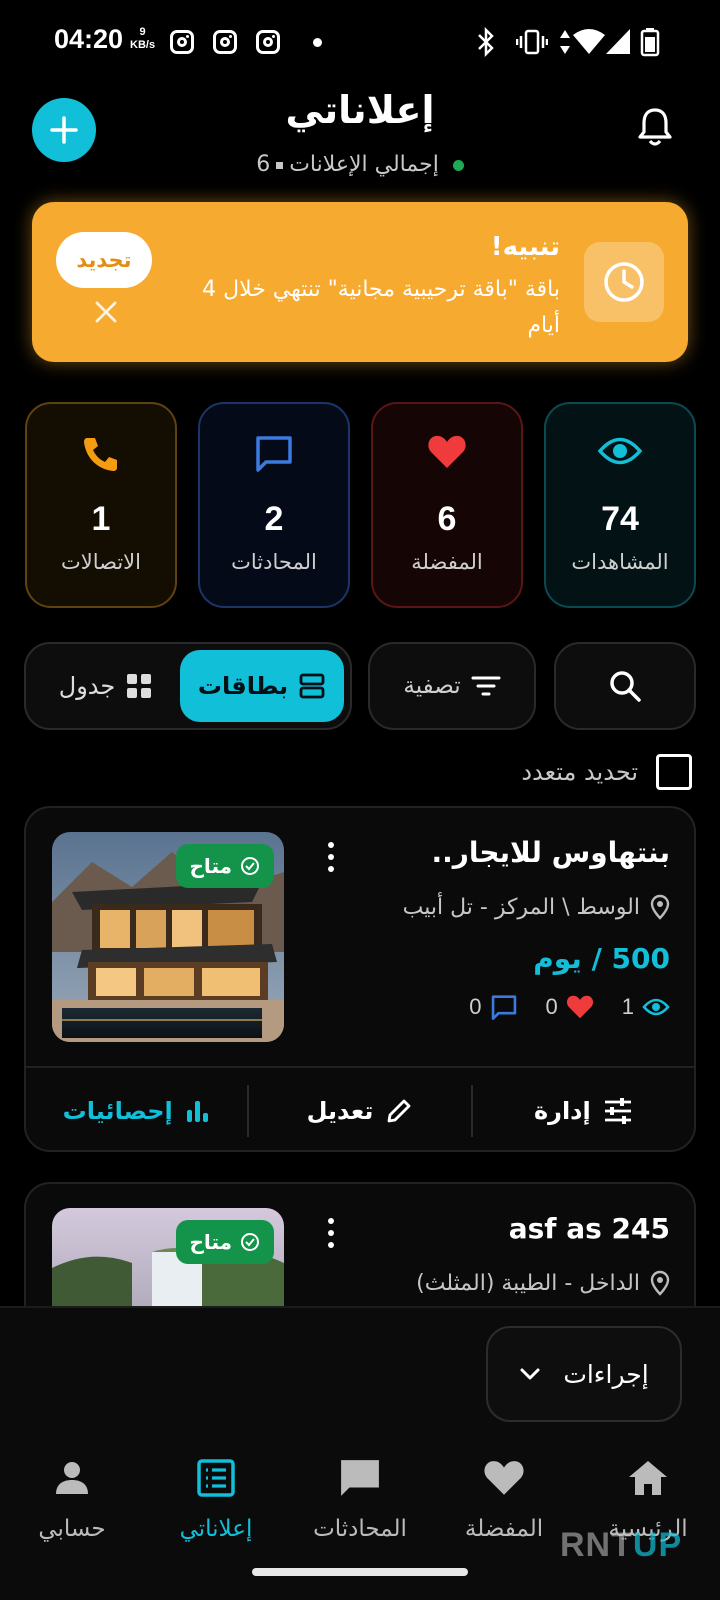 The width and height of the screenshot is (720, 1600). I want to click on chevron-down-icon, so click(530, 1374).